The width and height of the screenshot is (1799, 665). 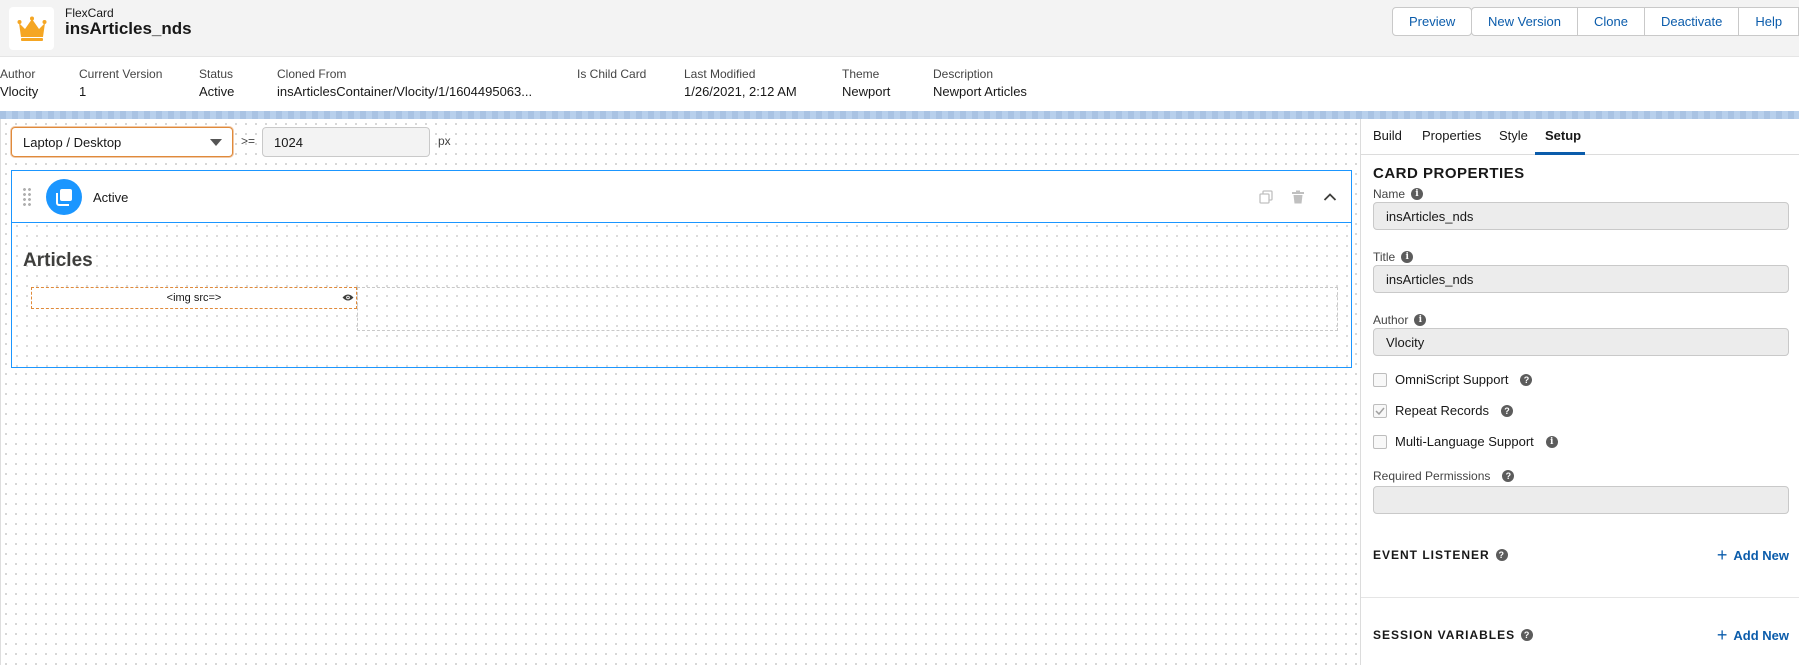 I want to click on preview-button: Preview, so click(x=1432, y=21).